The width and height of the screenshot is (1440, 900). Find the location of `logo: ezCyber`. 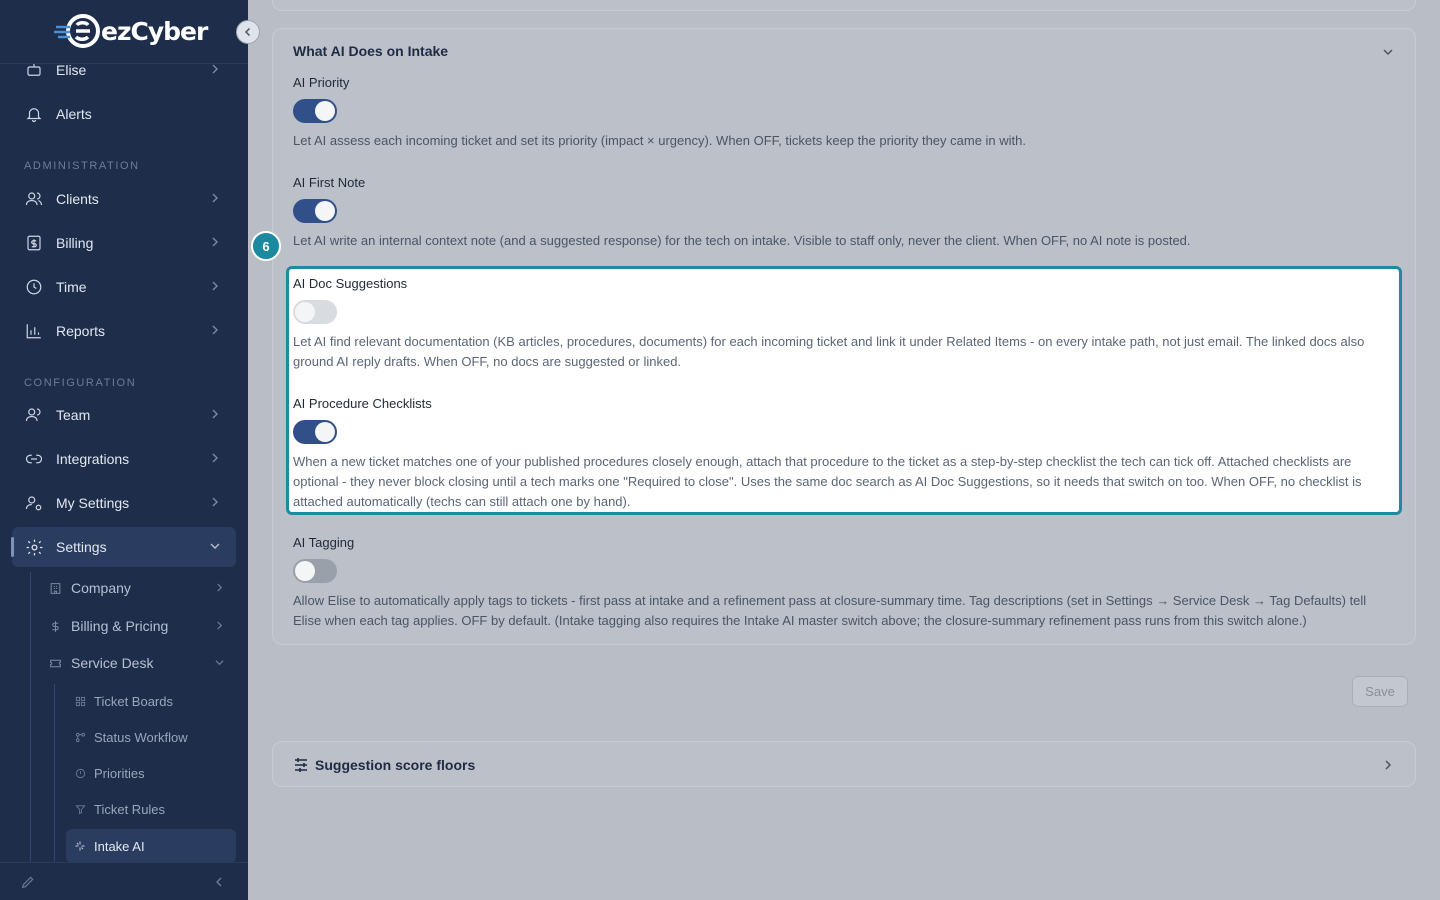

logo: ezCyber is located at coordinates (131, 31).